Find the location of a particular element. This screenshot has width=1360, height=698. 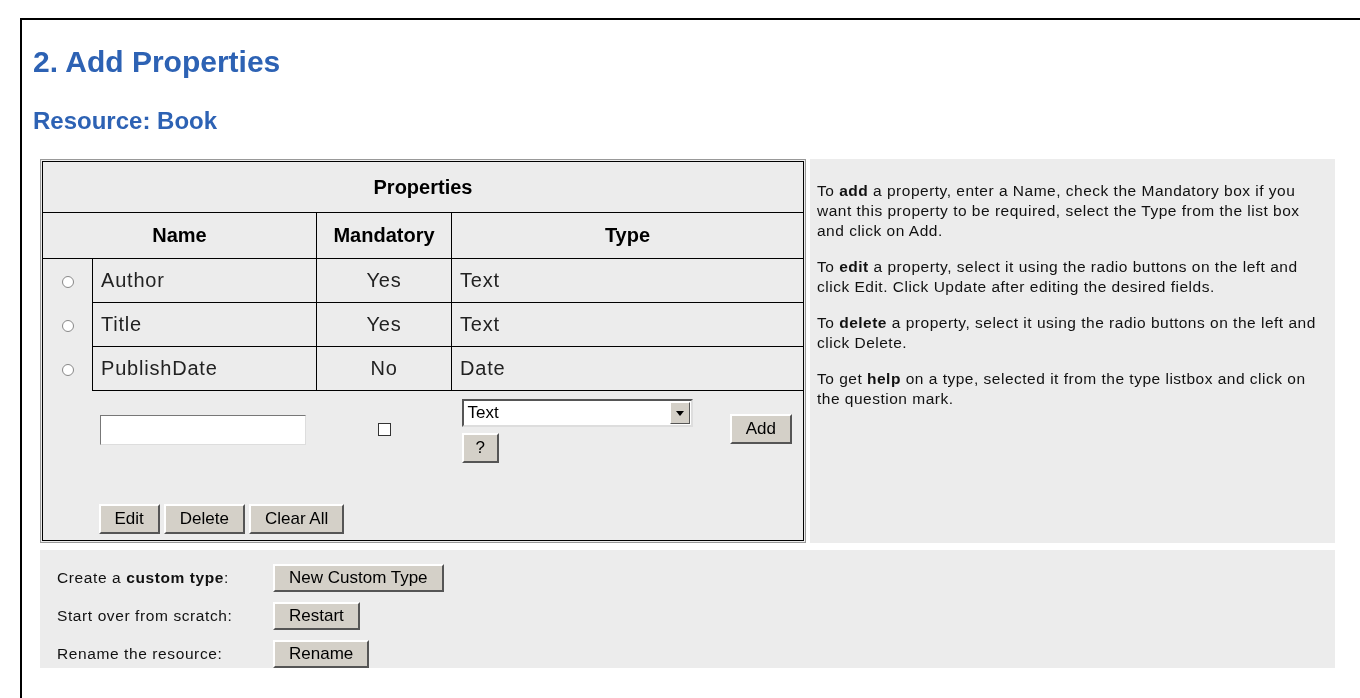

help-button: ? is located at coordinates (480, 448).